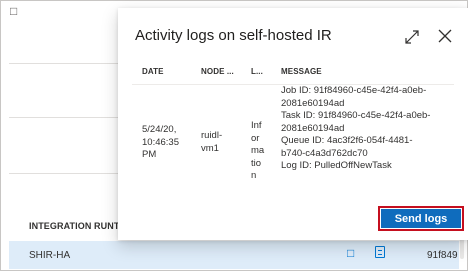  I want to click on document-icon, so click(380, 252).